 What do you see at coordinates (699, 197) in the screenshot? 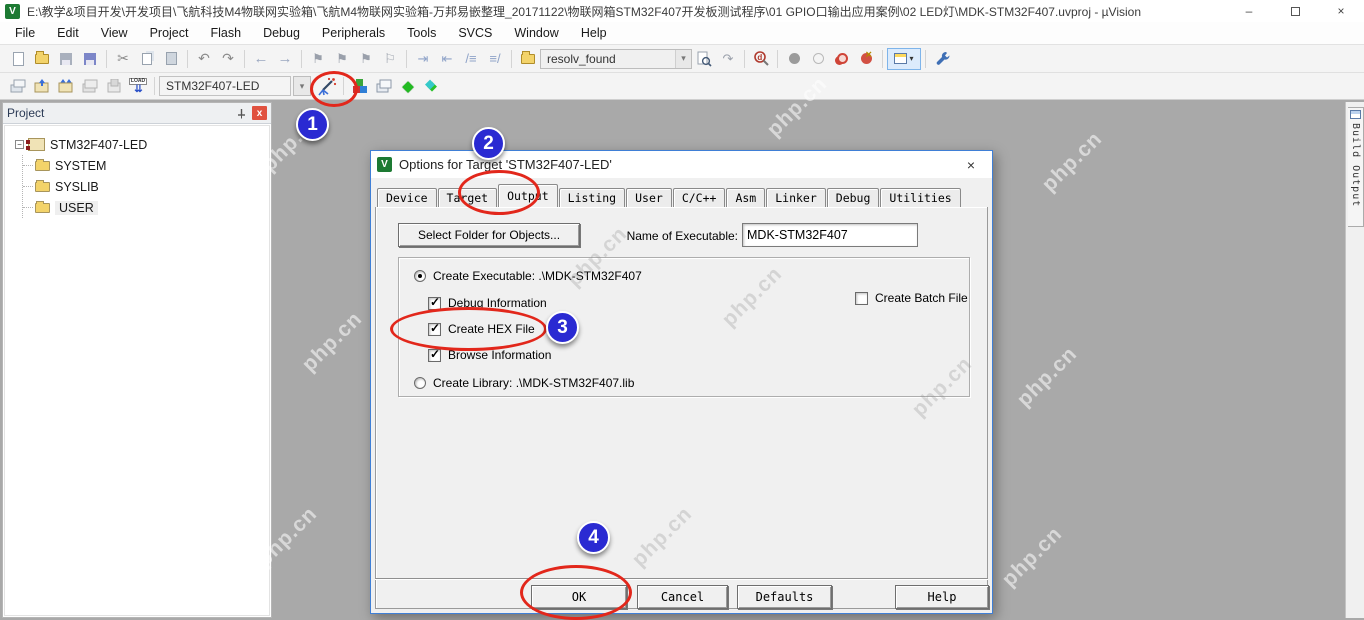
I see `tab-cpp: C/C++` at bounding box center [699, 197].